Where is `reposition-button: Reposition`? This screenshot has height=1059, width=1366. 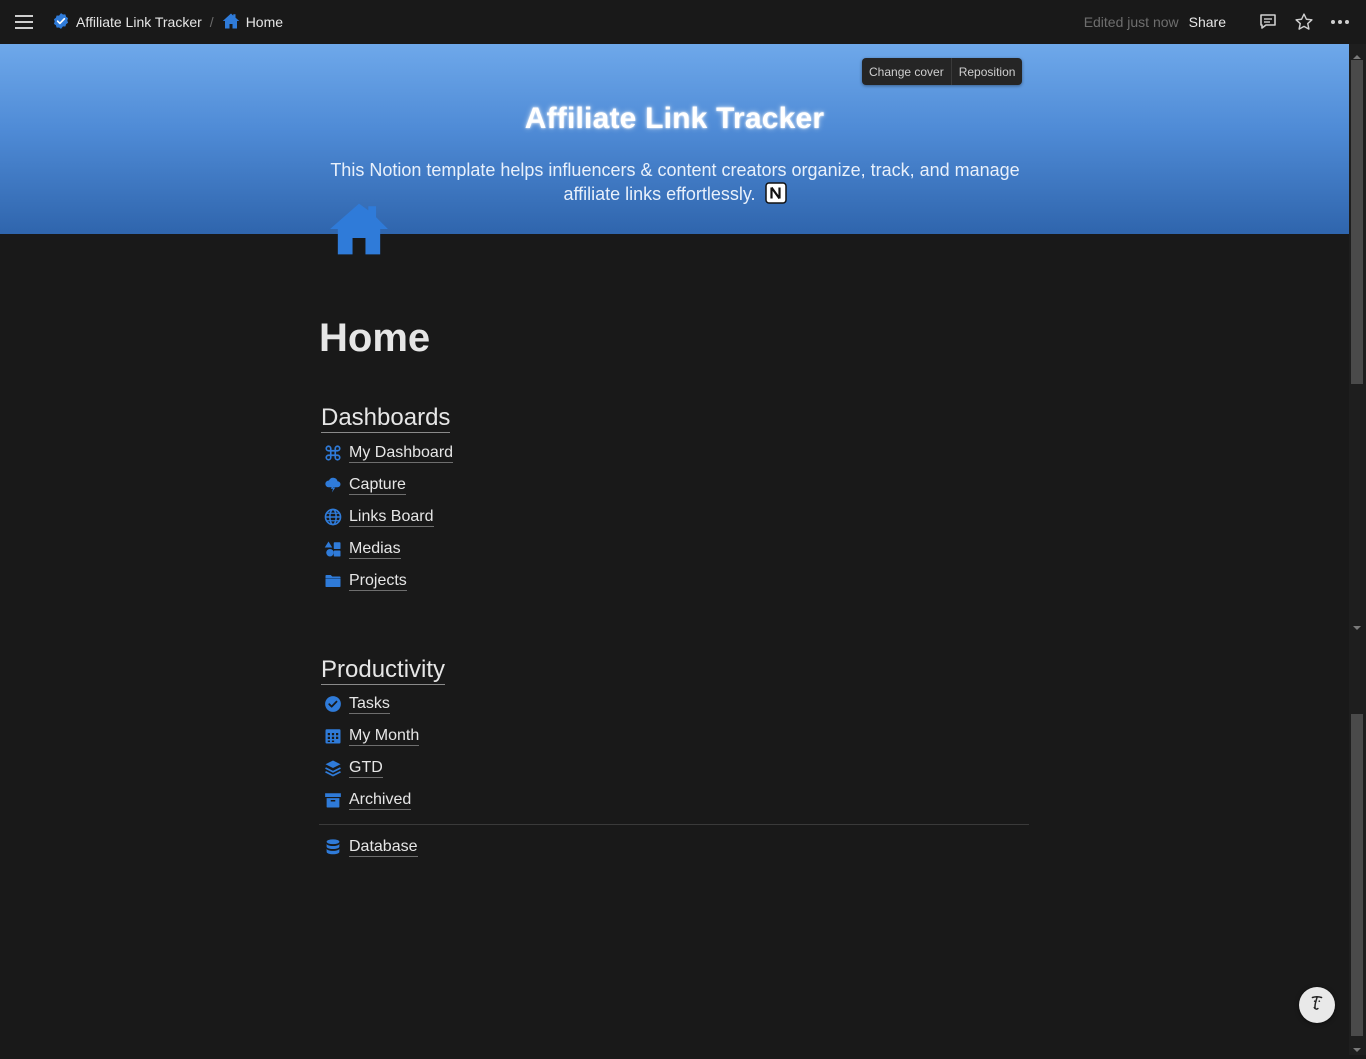 reposition-button: Reposition is located at coordinates (986, 71).